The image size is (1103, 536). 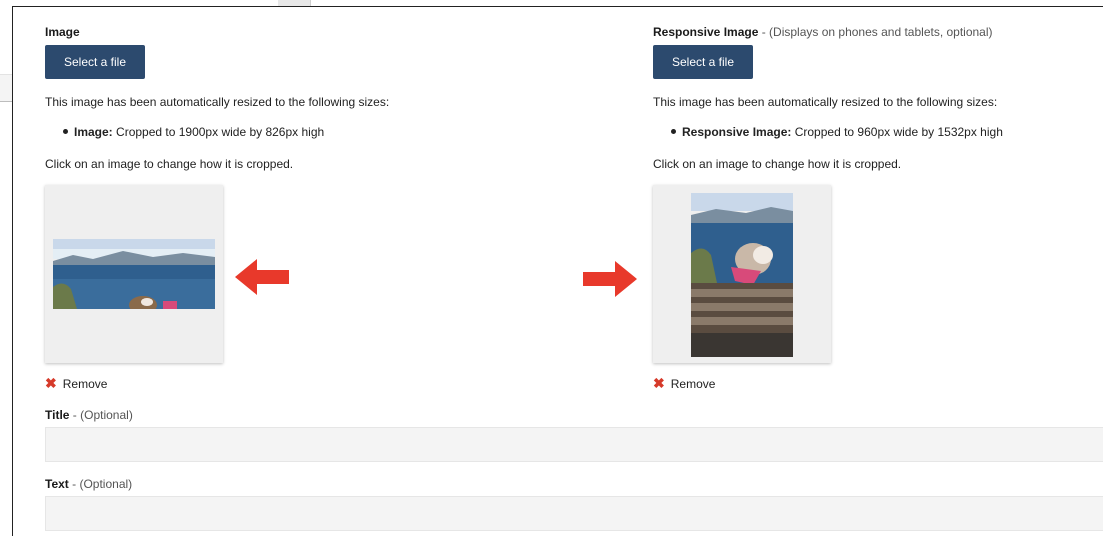 What do you see at coordinates (898, 132) in the screenshot?
I see `responsive-size-detail: Cropped to 960px wide by 1532px high` at bounding box center [898, 132].